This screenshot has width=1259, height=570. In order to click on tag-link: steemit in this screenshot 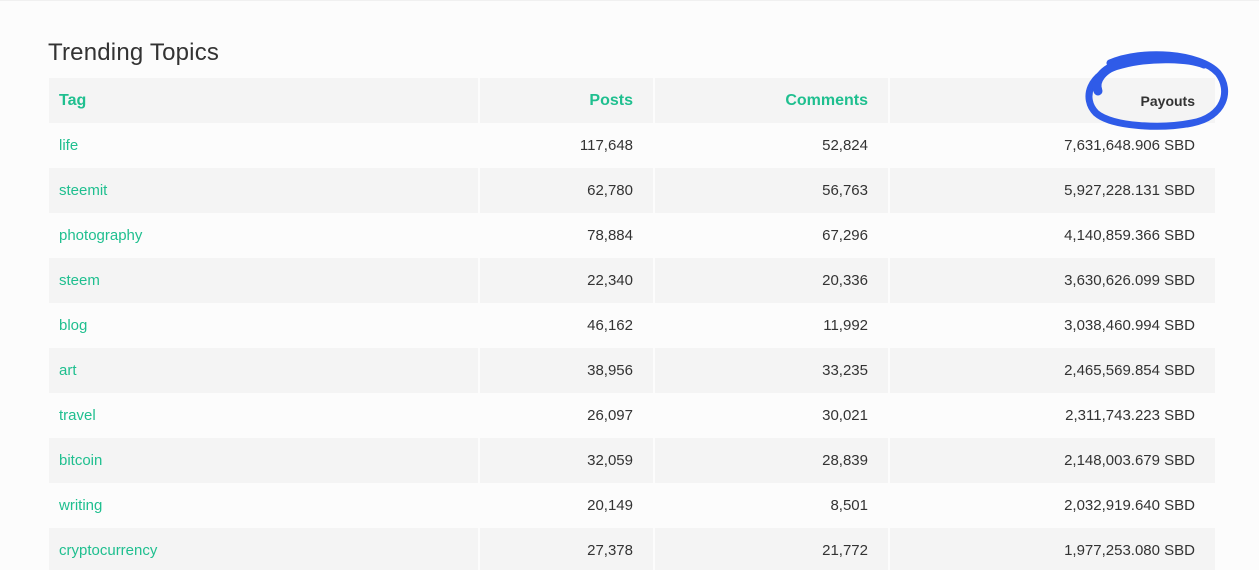, I will do `click(83, 190)`.